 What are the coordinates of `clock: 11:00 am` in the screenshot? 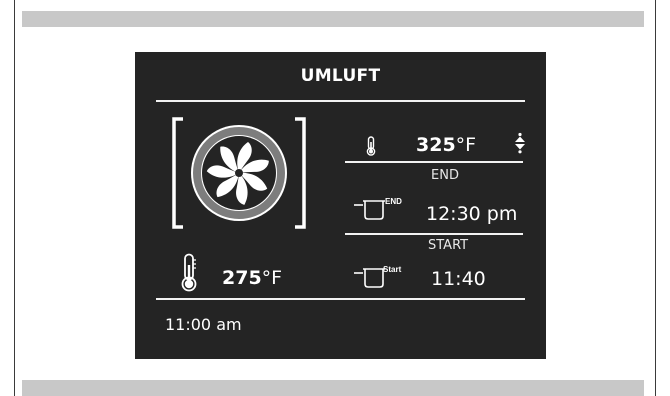 It's located at (203, 325).